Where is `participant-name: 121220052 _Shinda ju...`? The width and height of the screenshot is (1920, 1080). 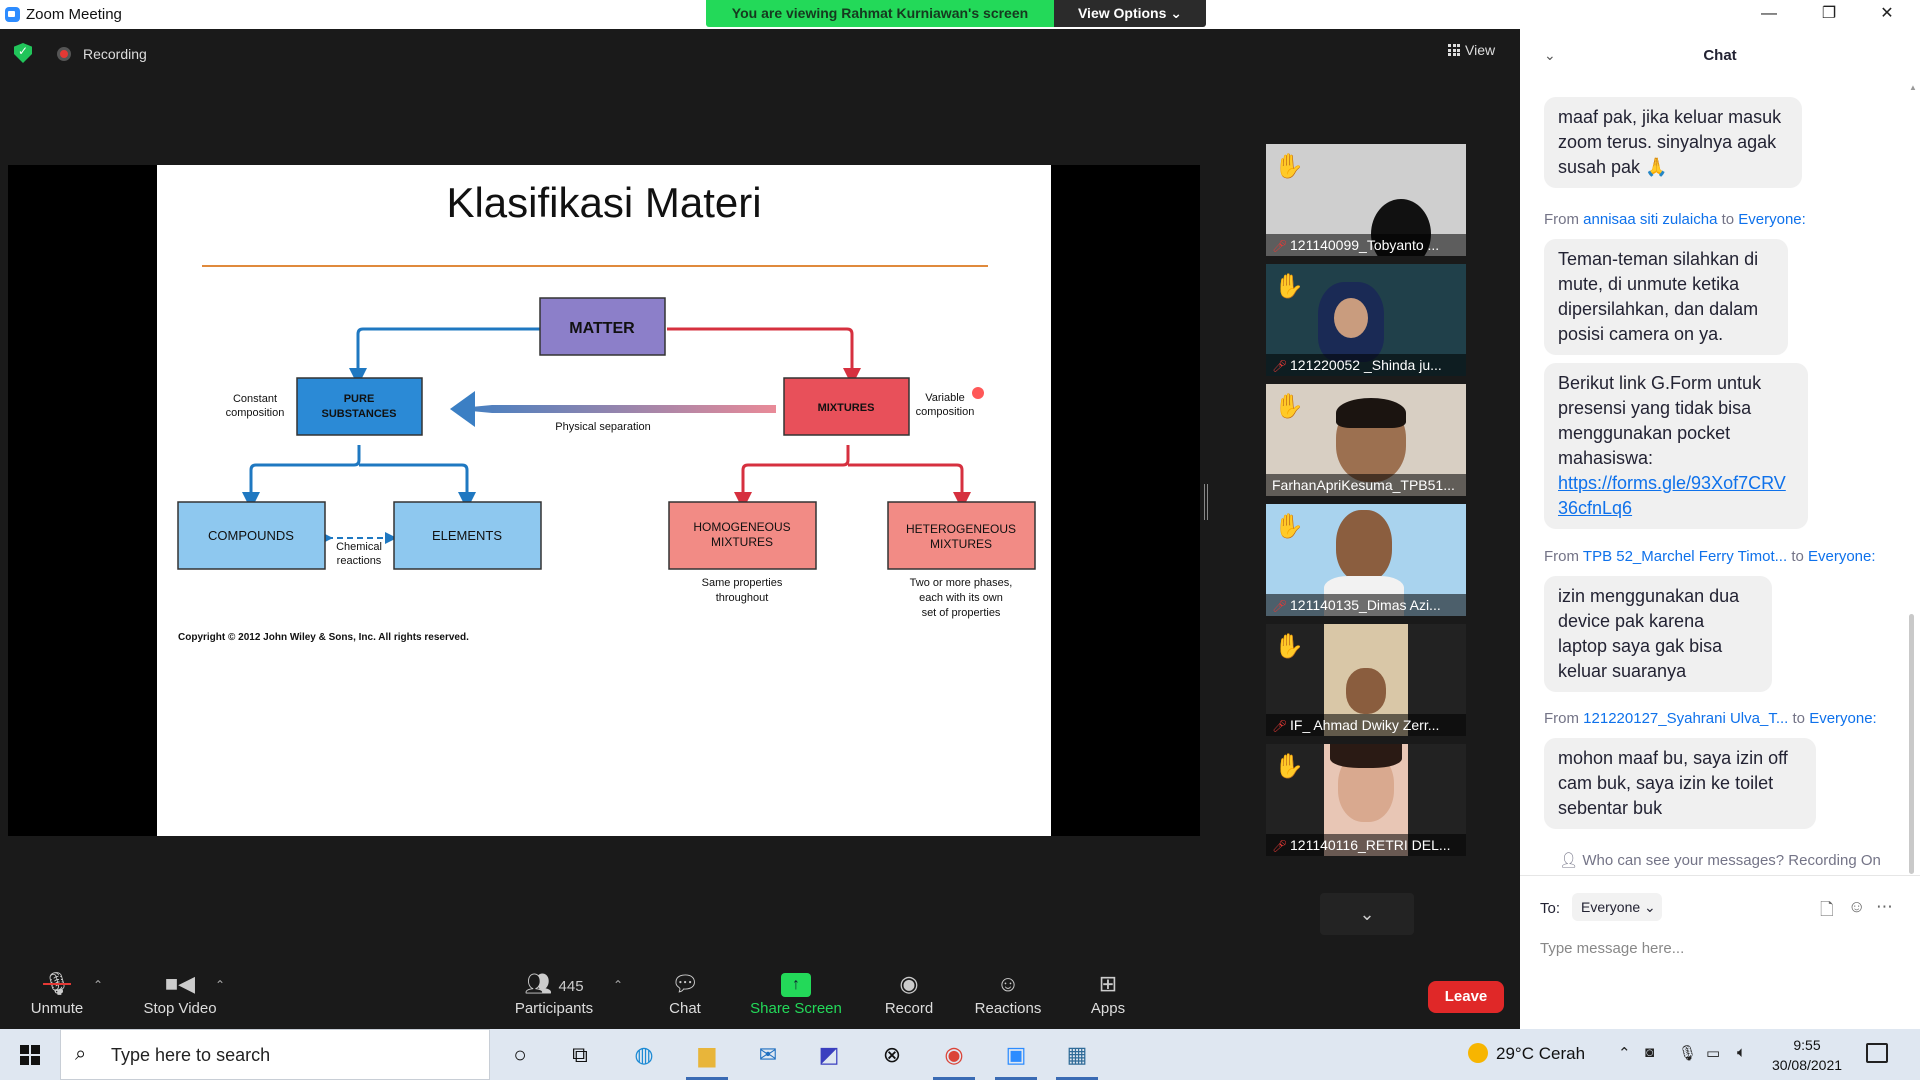 participant-name: 121220052 _Shinda ju... is located at coordinates (1366, 365).